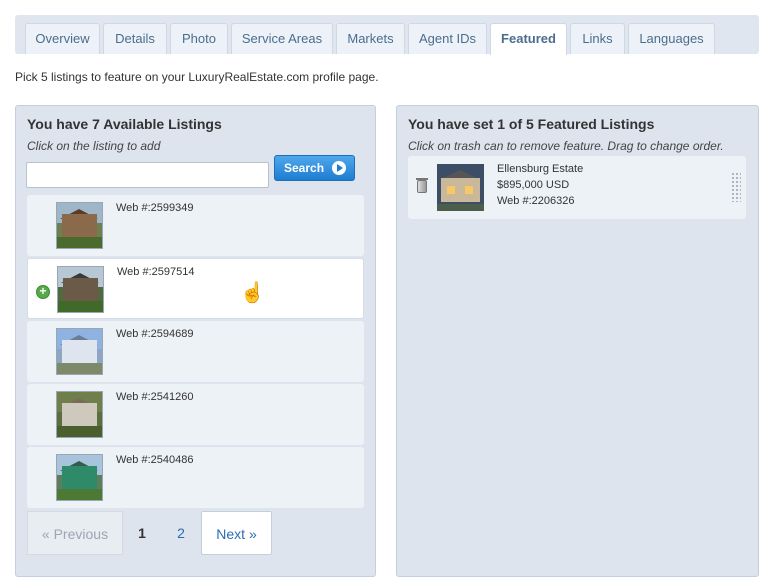 The width and height of the screenshot is (771, 587). What do you see at coordinates (62, 38) in the screenshot?
I see `tab-overview: Overview` at bounding box center [62, 38].